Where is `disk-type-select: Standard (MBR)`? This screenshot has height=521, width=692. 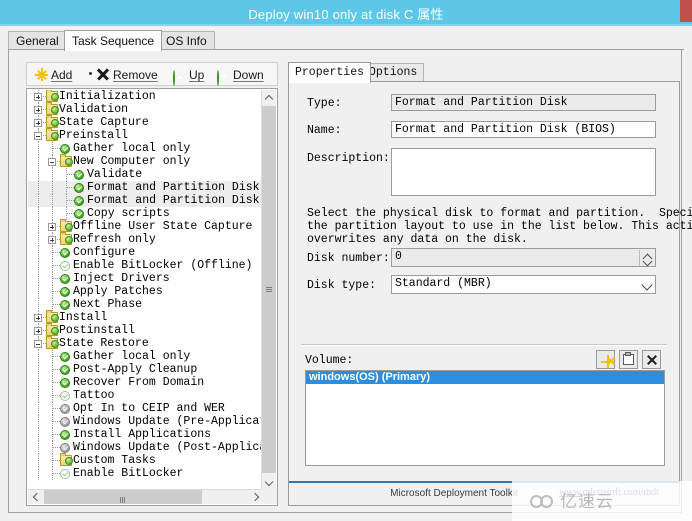
disk-type-select: Standard (MBR) is located at coordinates (523, 284).